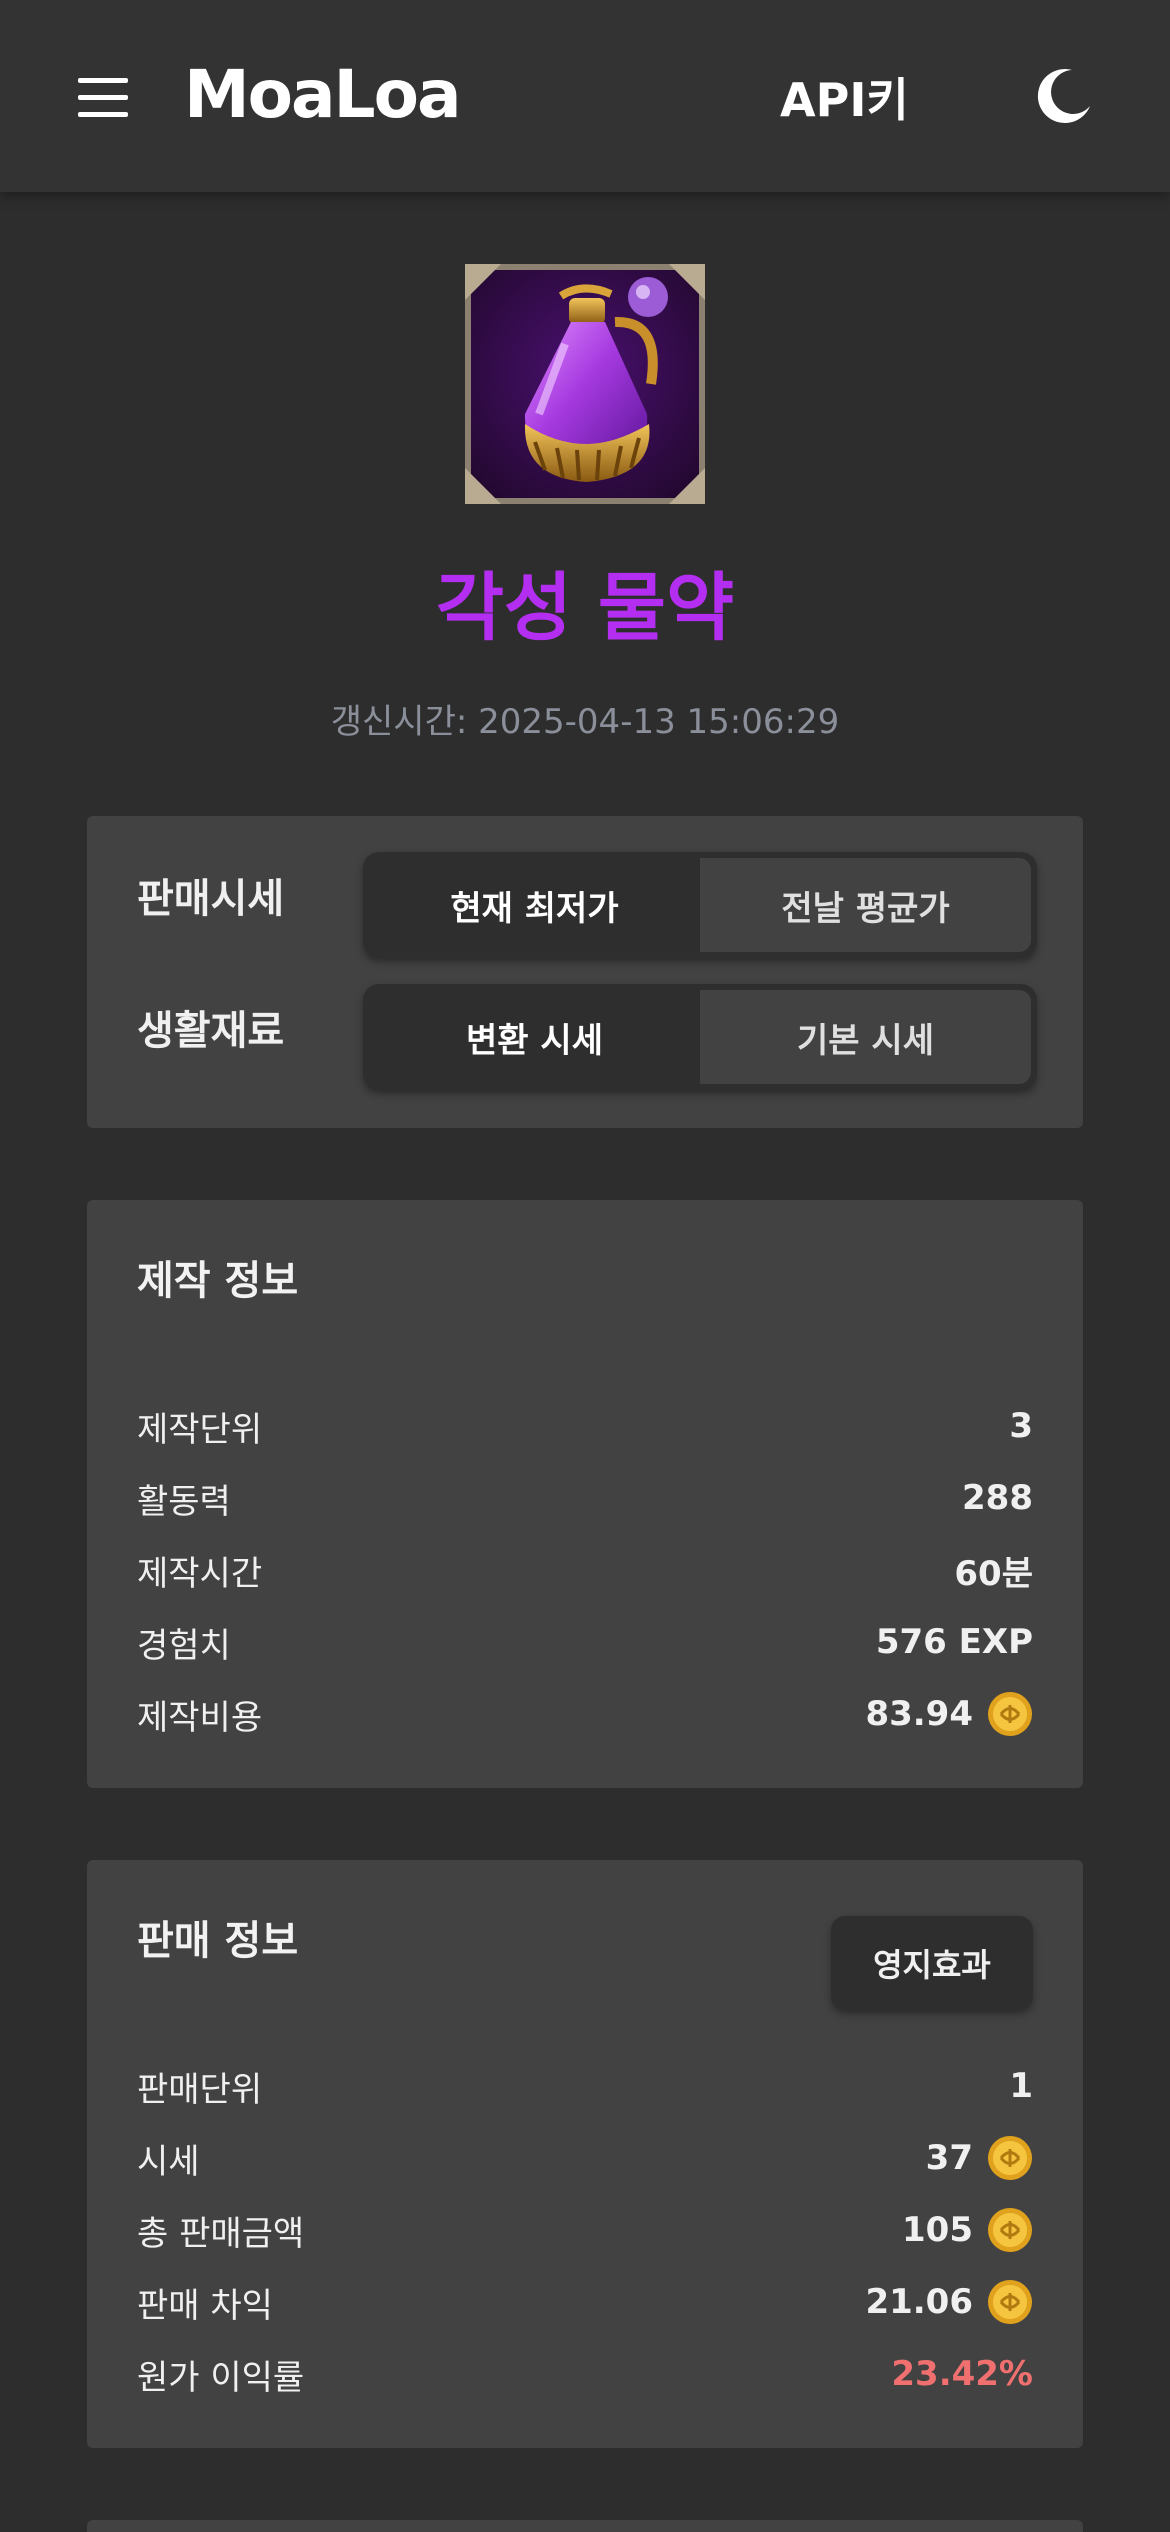 The image size is (1170, 2532). I want to click on list-item: 판매단위 1, so click(585, 2086).